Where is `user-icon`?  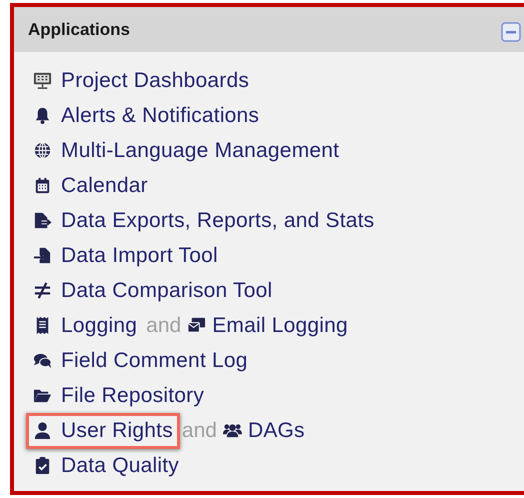
user-icon is located at coordinates (42, 430).